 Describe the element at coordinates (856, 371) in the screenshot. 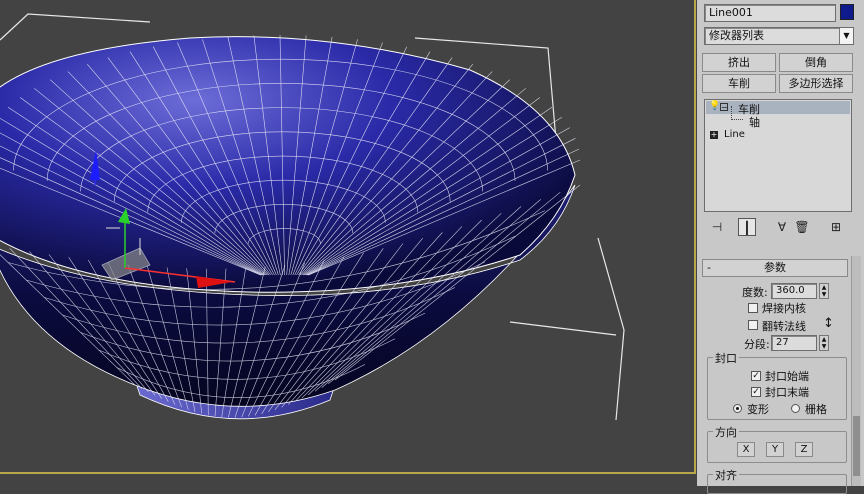

I see `panel-scrollbar` at that location.